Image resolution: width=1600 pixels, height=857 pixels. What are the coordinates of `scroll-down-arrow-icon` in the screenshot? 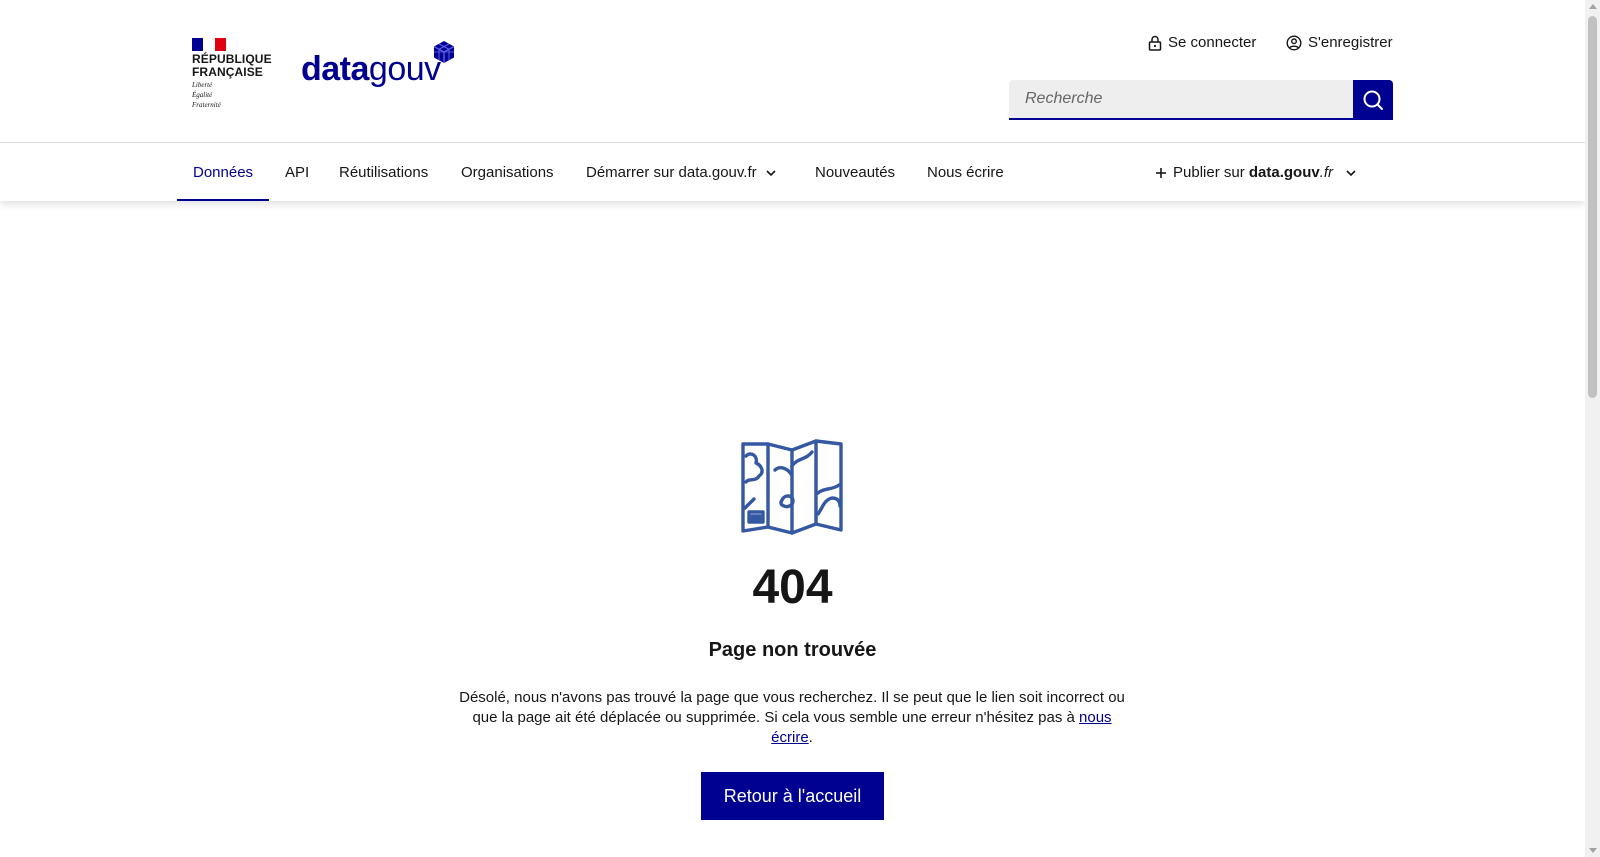 It's located at (1593, 850).